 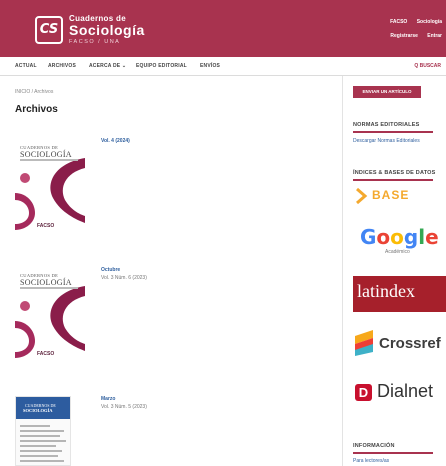 I want to click on indices-heading: ÍNDICES & BASES DE DATOS, so click(x=394, y=173).